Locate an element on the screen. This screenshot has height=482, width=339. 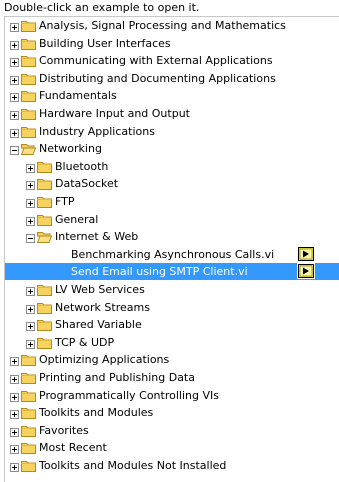
tree-item-folder: Toolkits and Modules is located at coordinates (172, 412).